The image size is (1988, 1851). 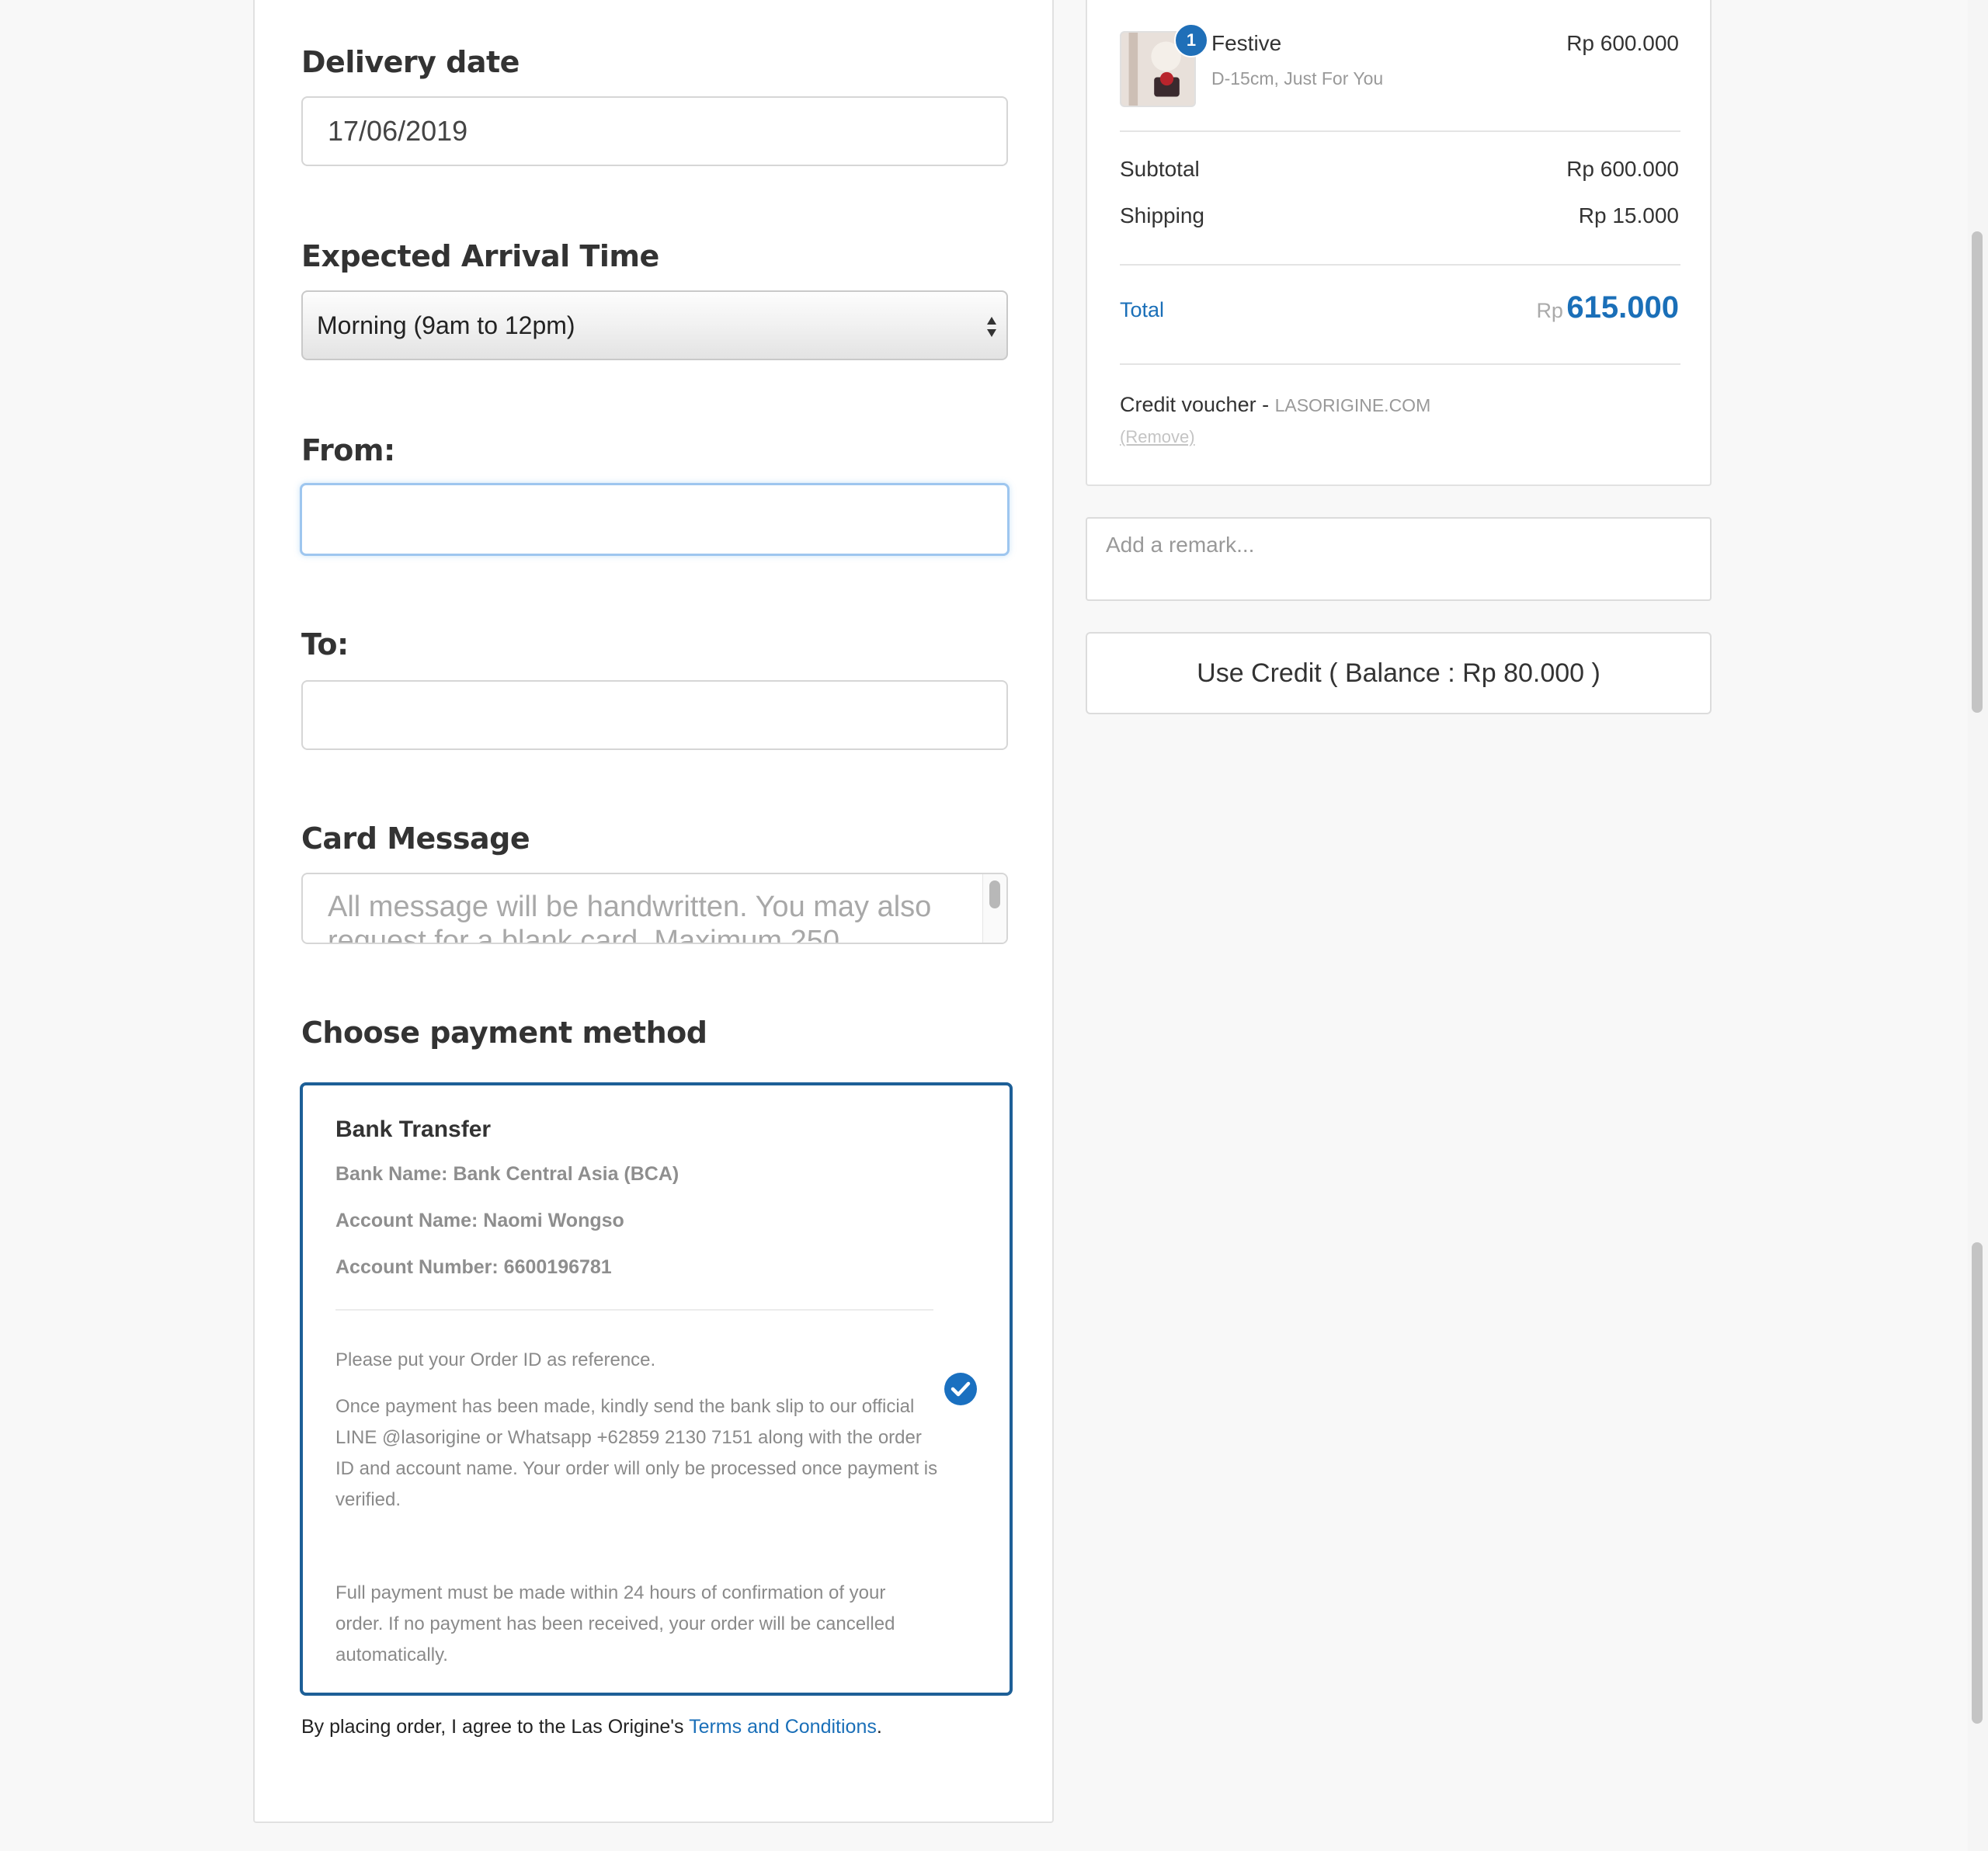 What do you see at coordinates (1628, 215) in the screenshot?
I see `shipping-value: Rp 15.000` at bounding box center [1628, 215].